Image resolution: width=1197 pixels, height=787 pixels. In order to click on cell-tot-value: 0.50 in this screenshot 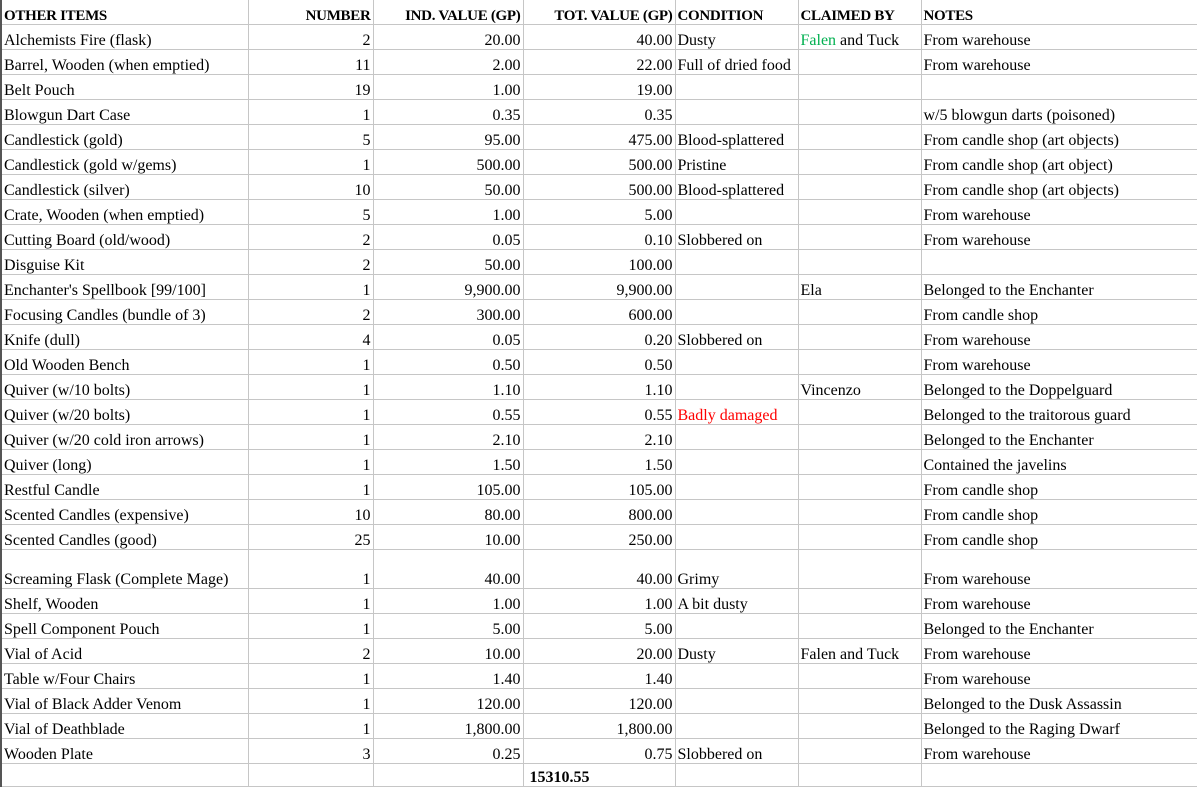, I will do `click(599, 362)`.